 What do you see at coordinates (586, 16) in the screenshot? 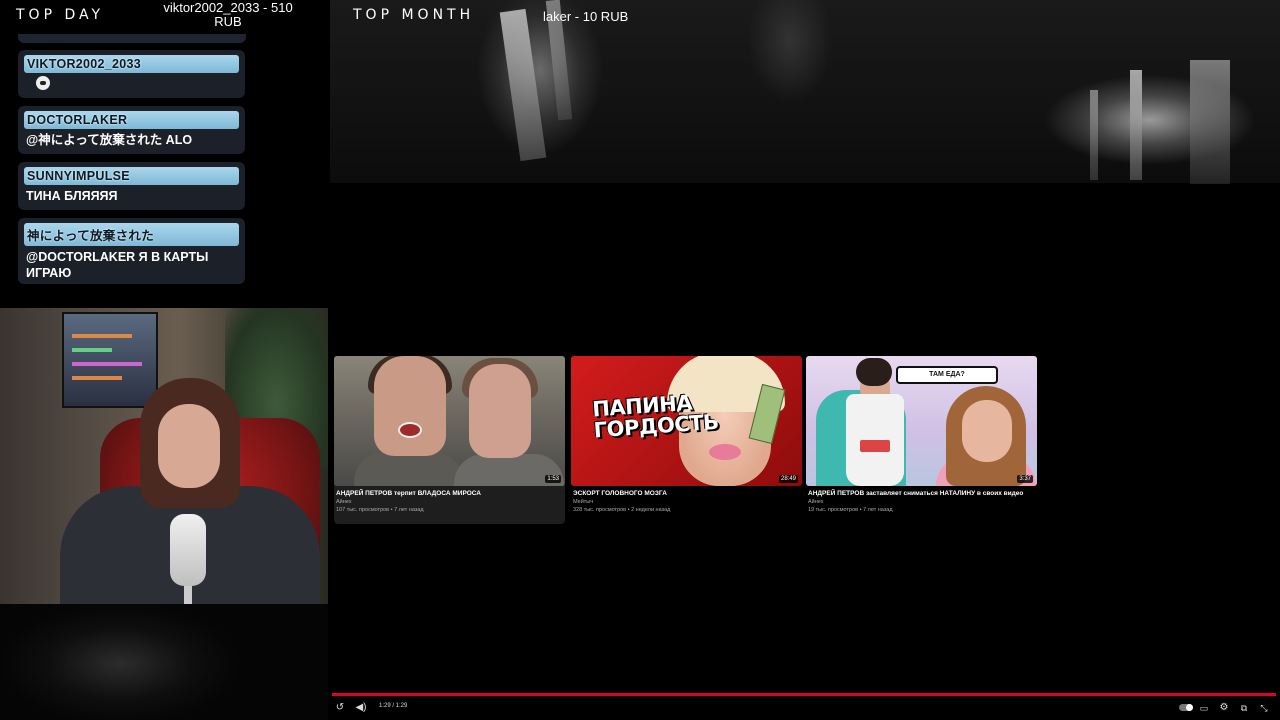
I see `top-month-value: laker - 10 RUB` at bounding box center [586, 16].